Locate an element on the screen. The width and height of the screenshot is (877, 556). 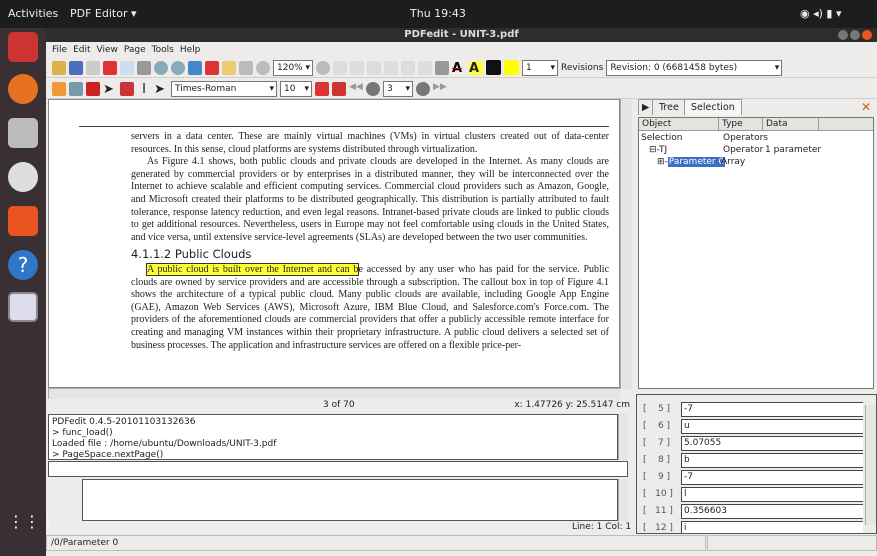
files-icon is located at coordinates (23, 133).